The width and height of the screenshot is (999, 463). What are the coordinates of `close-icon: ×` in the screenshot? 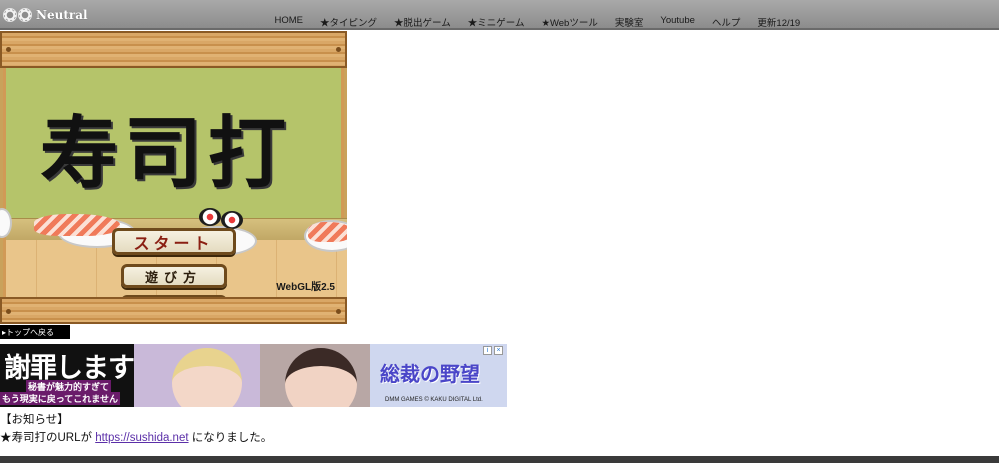 It's located at (498, 350).